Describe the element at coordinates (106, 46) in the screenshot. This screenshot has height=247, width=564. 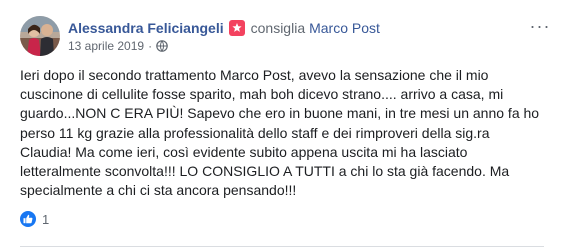
I see `post-date: 13 aprile 2019` at that location.